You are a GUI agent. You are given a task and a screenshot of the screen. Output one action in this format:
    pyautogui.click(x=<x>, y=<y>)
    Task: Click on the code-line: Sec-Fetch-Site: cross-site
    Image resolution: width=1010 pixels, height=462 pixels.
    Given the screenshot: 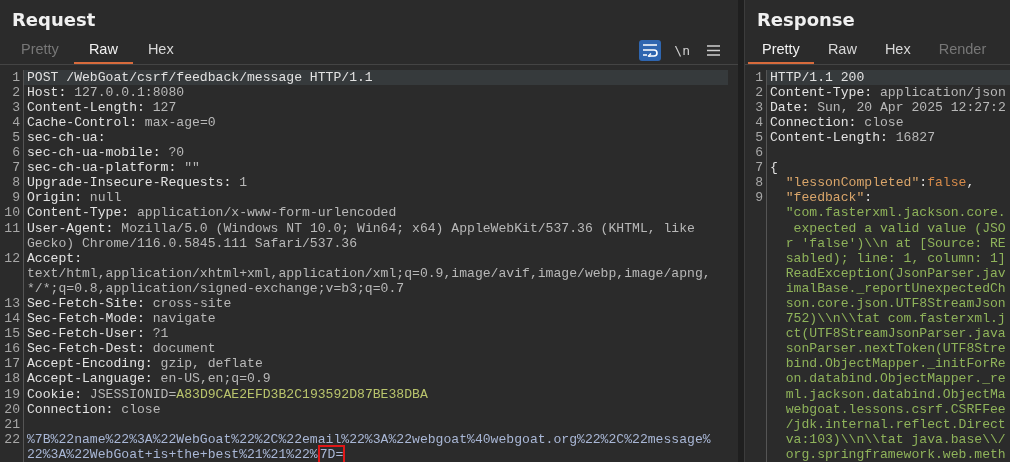 What is the action you would take?
    pyautogui.click(x=129, y=303)
    